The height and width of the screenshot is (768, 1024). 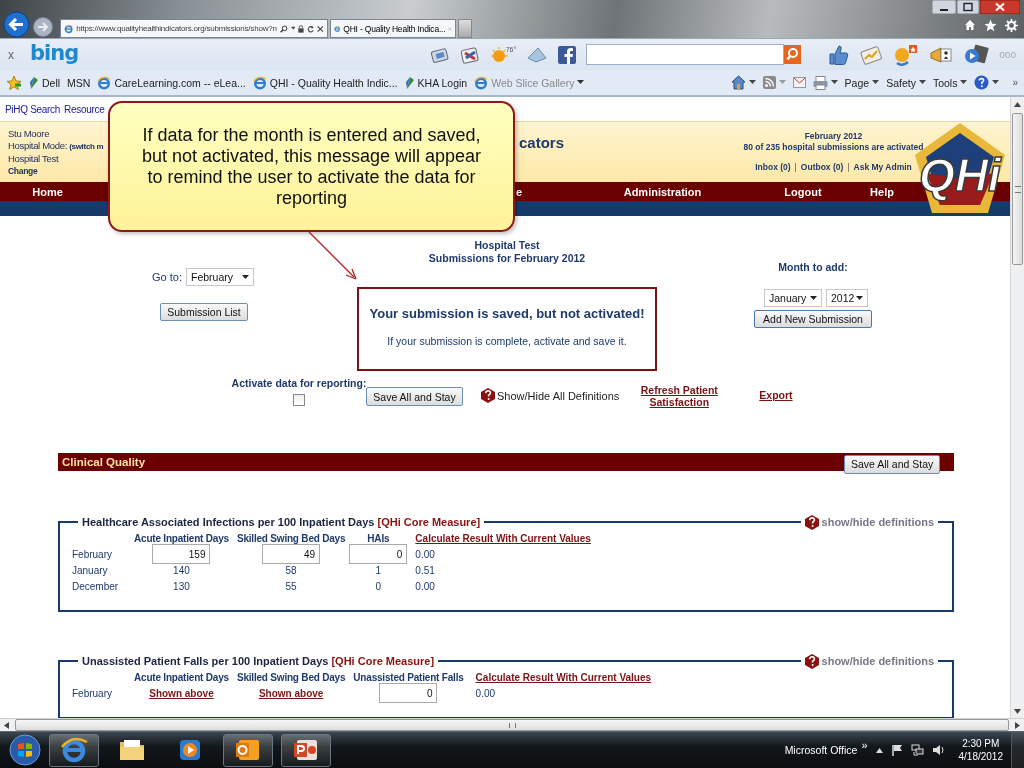 I want to click on settings-icon, so click(x=1011, y=25).